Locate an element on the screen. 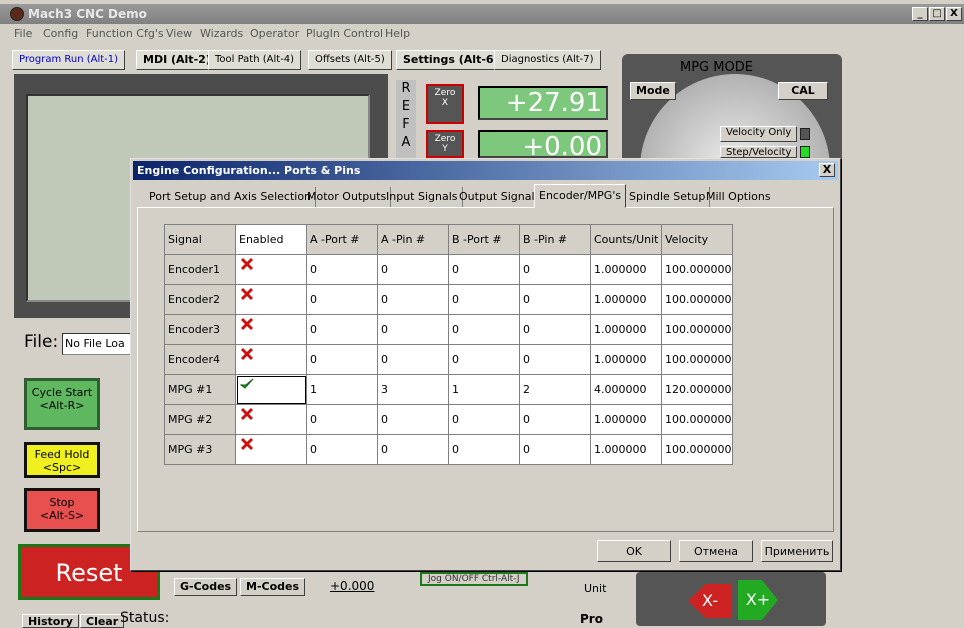 This screenshot has height=628, width=964. menu-function-cfgs: Function Cfg's is located at coordinates (125, 33).